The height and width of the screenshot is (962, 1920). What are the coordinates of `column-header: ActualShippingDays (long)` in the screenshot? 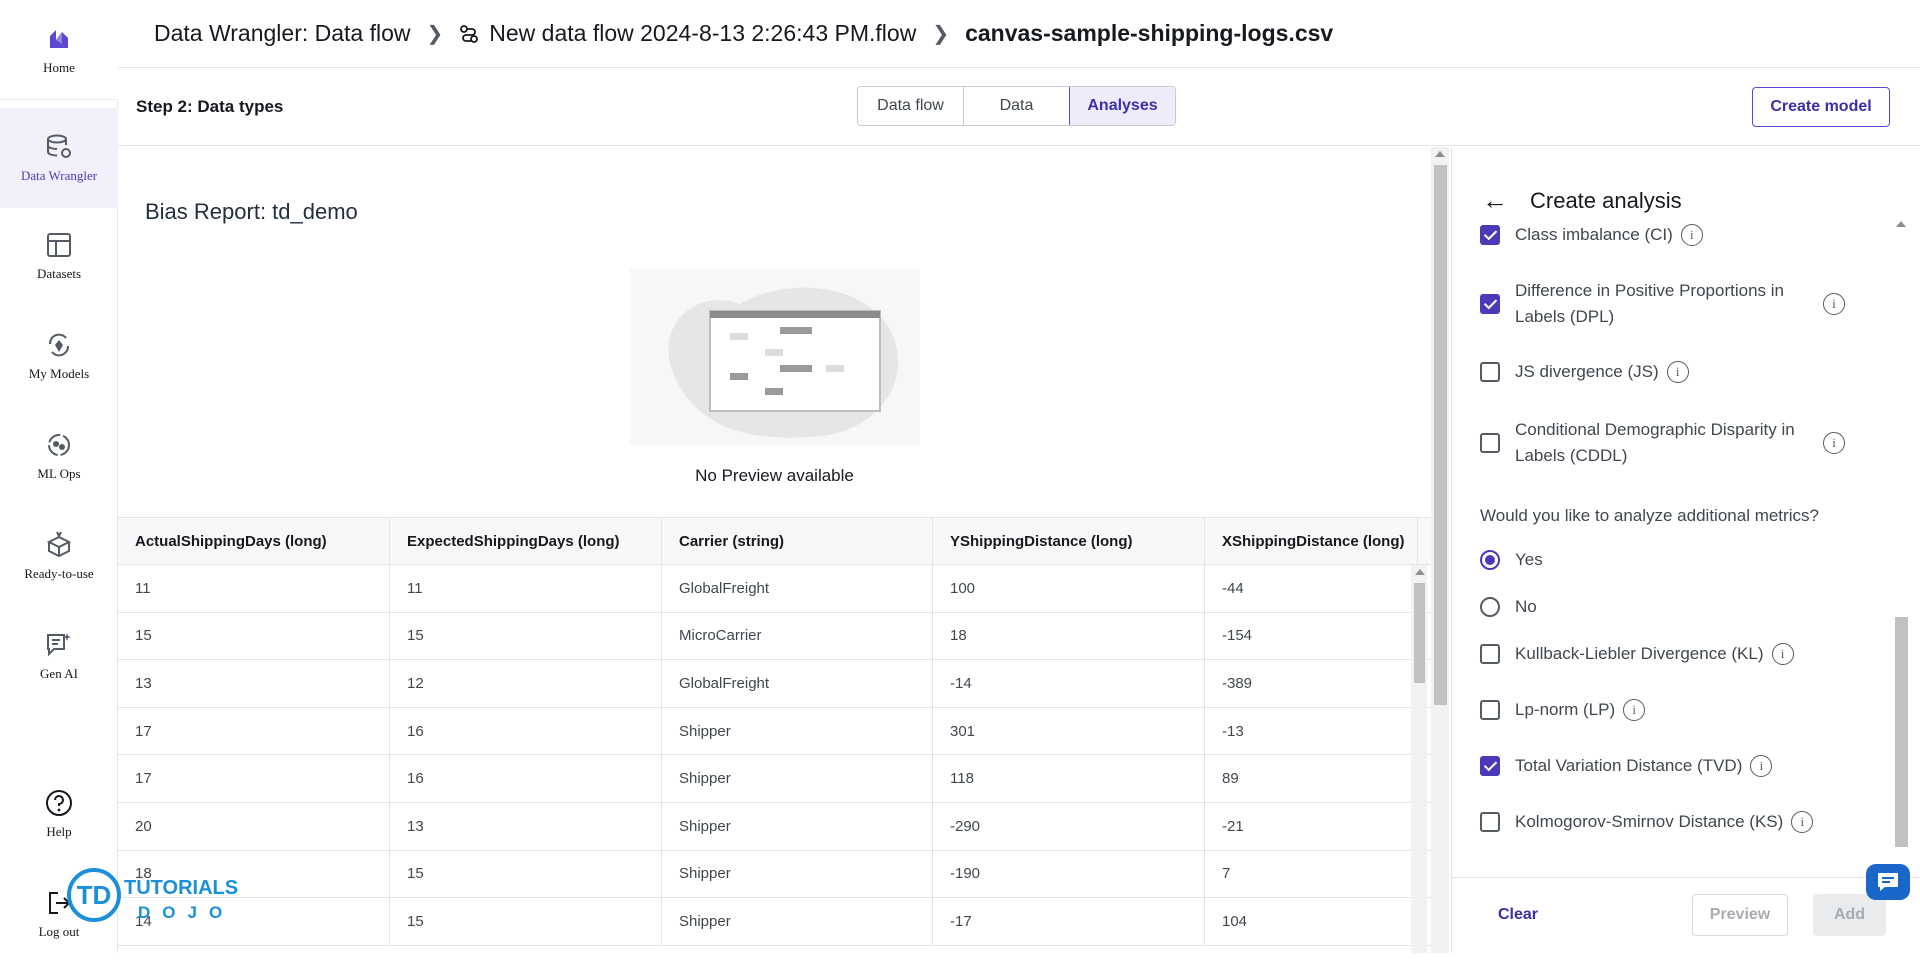 It's located at (254, 541).